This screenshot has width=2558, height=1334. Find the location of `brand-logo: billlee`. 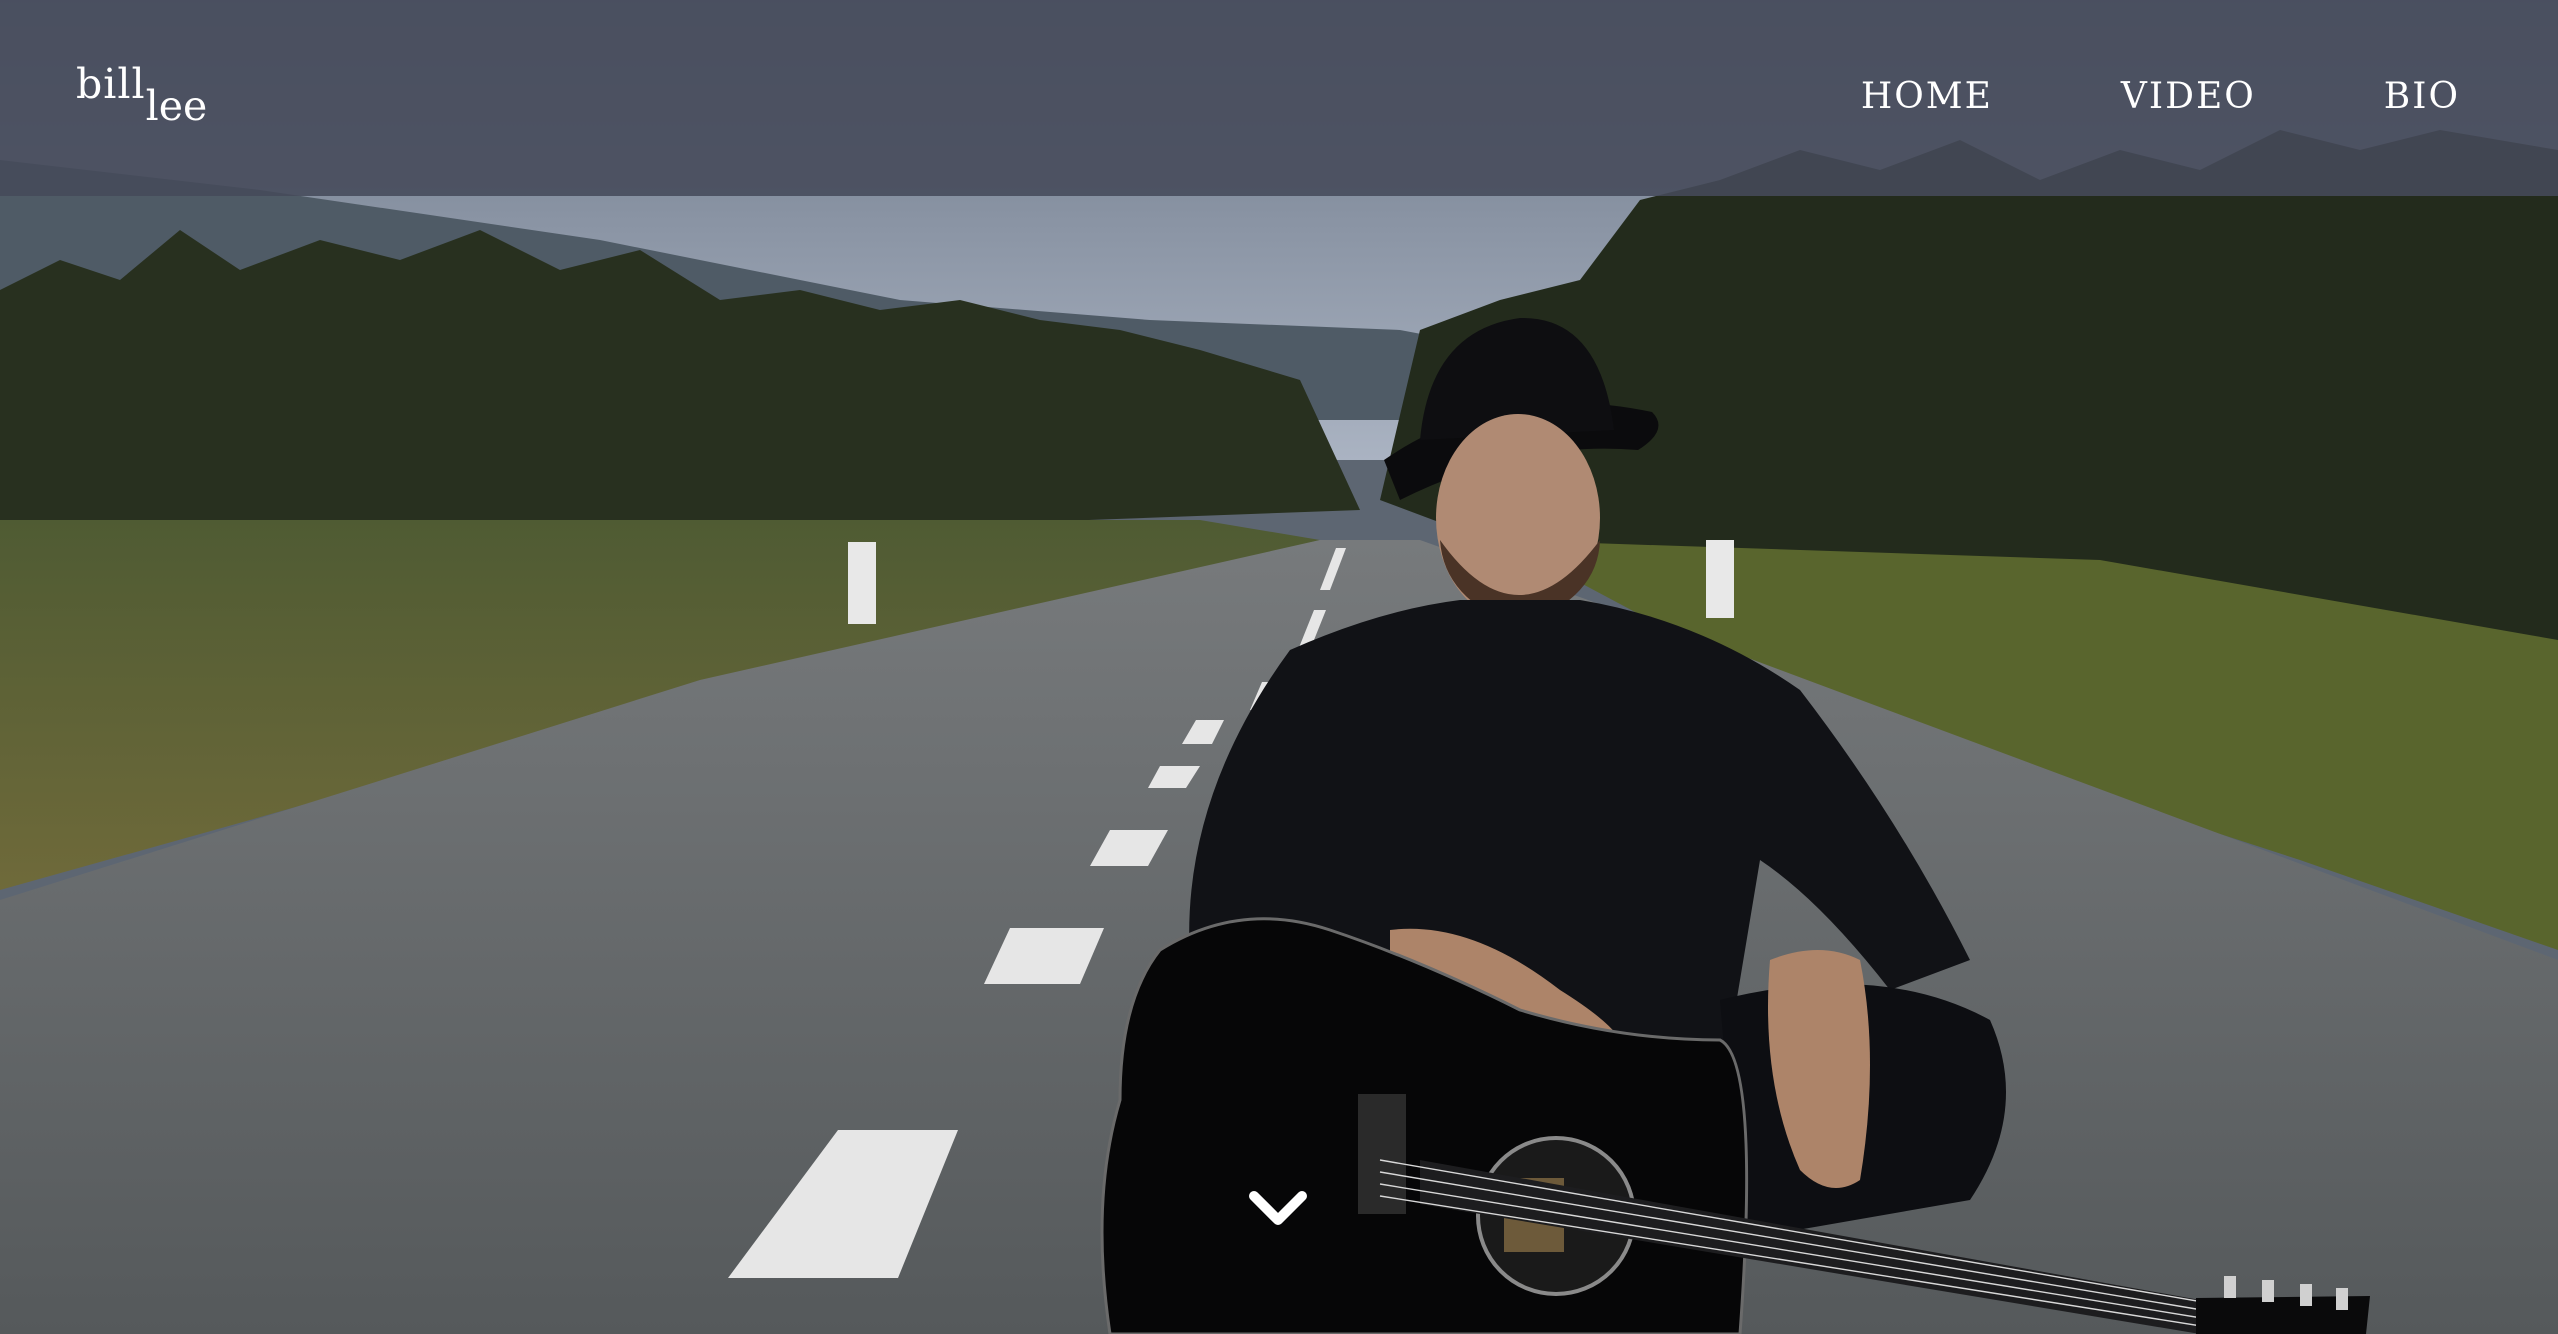

brand-logo: billlee is located at coordinates (141, 95).